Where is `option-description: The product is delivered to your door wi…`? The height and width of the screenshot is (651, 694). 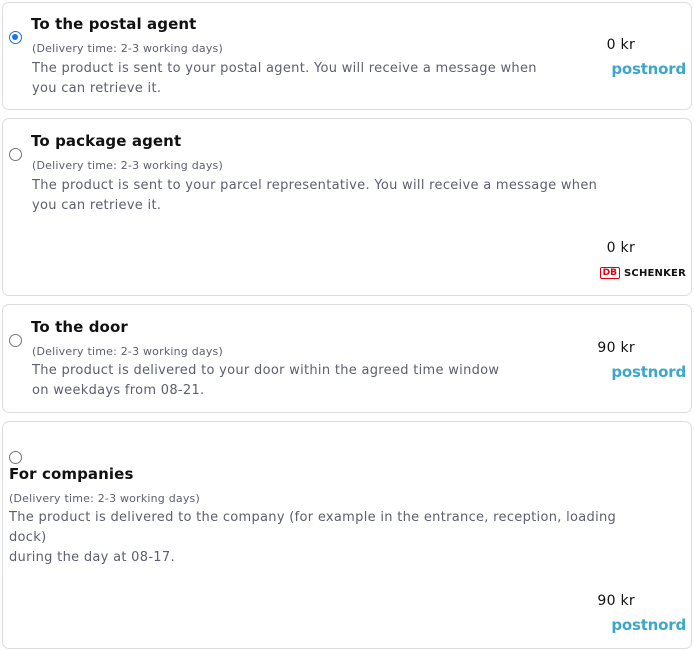 option-description: The product is delivered to your door wi… is located at coordinates (266, 380).